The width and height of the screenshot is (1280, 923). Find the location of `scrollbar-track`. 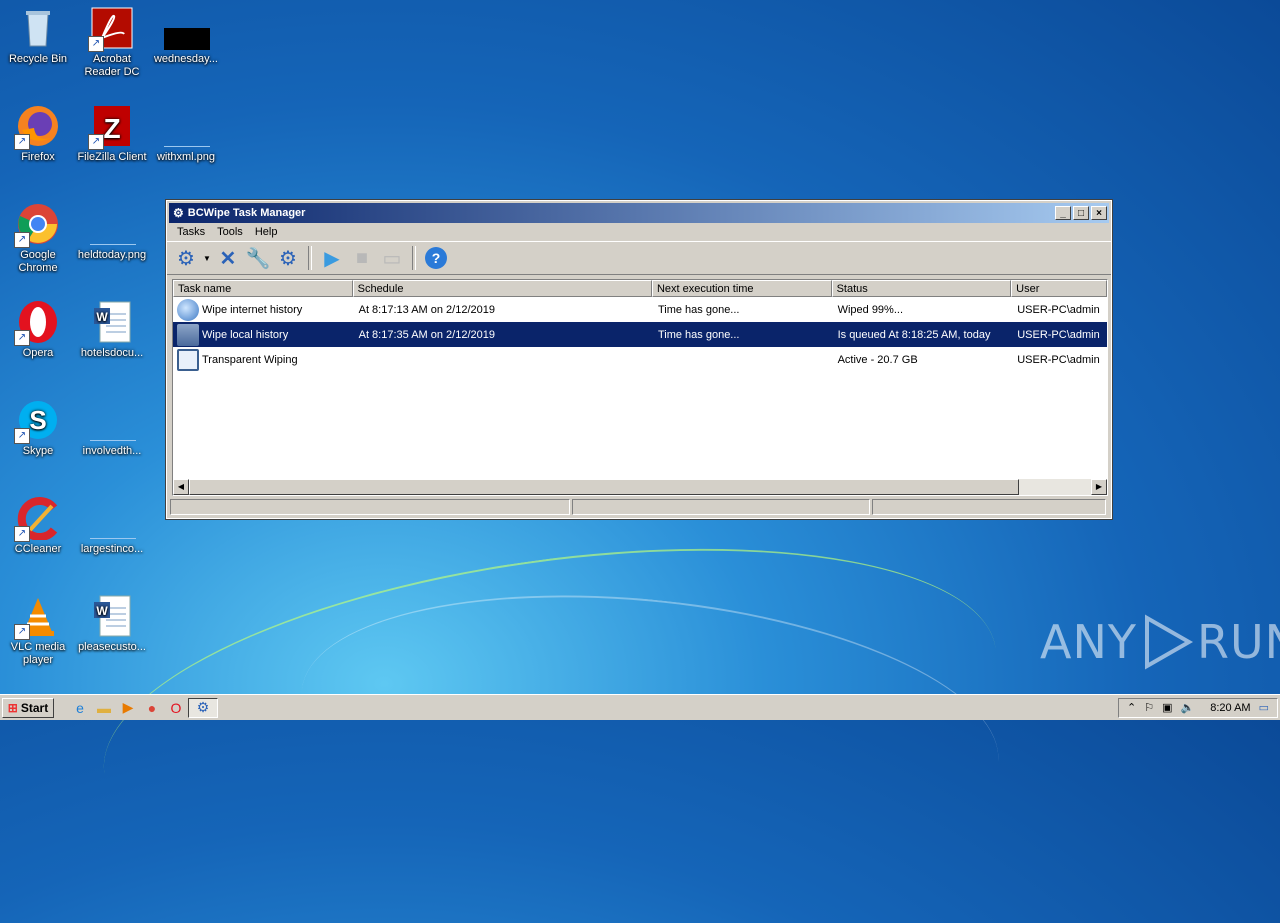

scrollbar-track is located at coordinates (1055, 487).